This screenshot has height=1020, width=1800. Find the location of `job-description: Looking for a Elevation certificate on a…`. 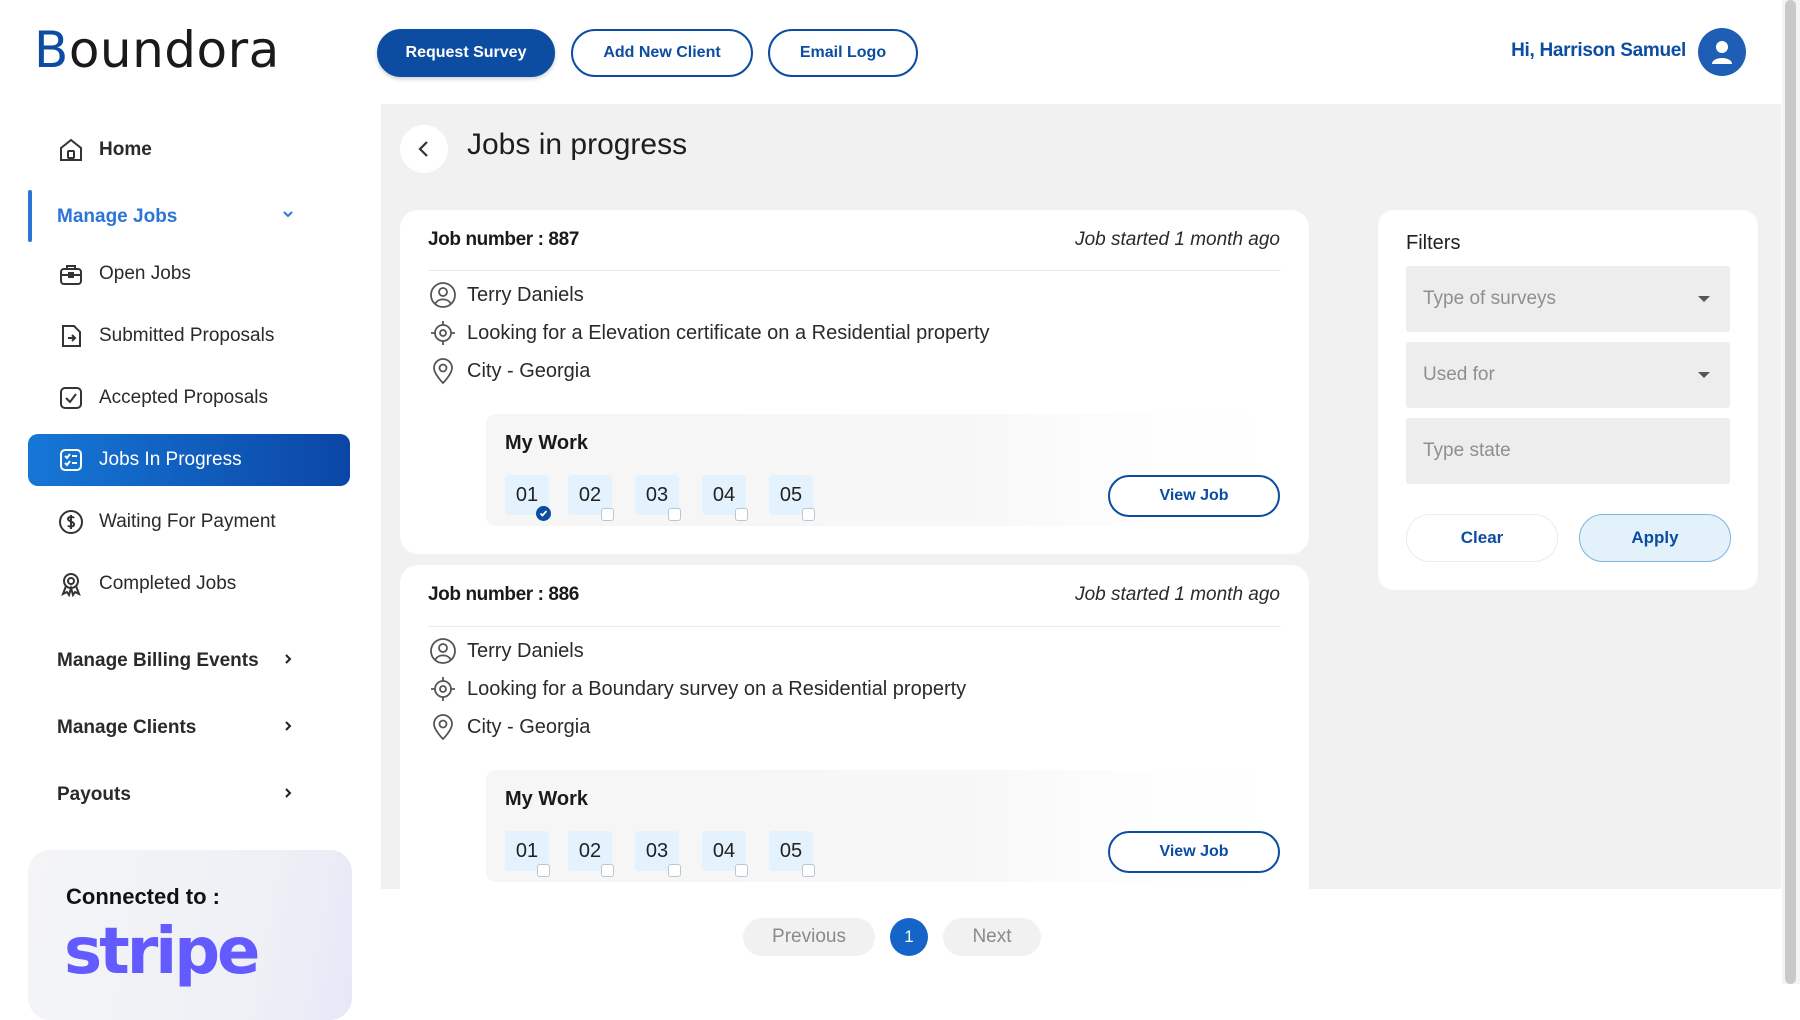

job-description: Looking for a Elevation certificate on a… is located at coordinates (709, 333).